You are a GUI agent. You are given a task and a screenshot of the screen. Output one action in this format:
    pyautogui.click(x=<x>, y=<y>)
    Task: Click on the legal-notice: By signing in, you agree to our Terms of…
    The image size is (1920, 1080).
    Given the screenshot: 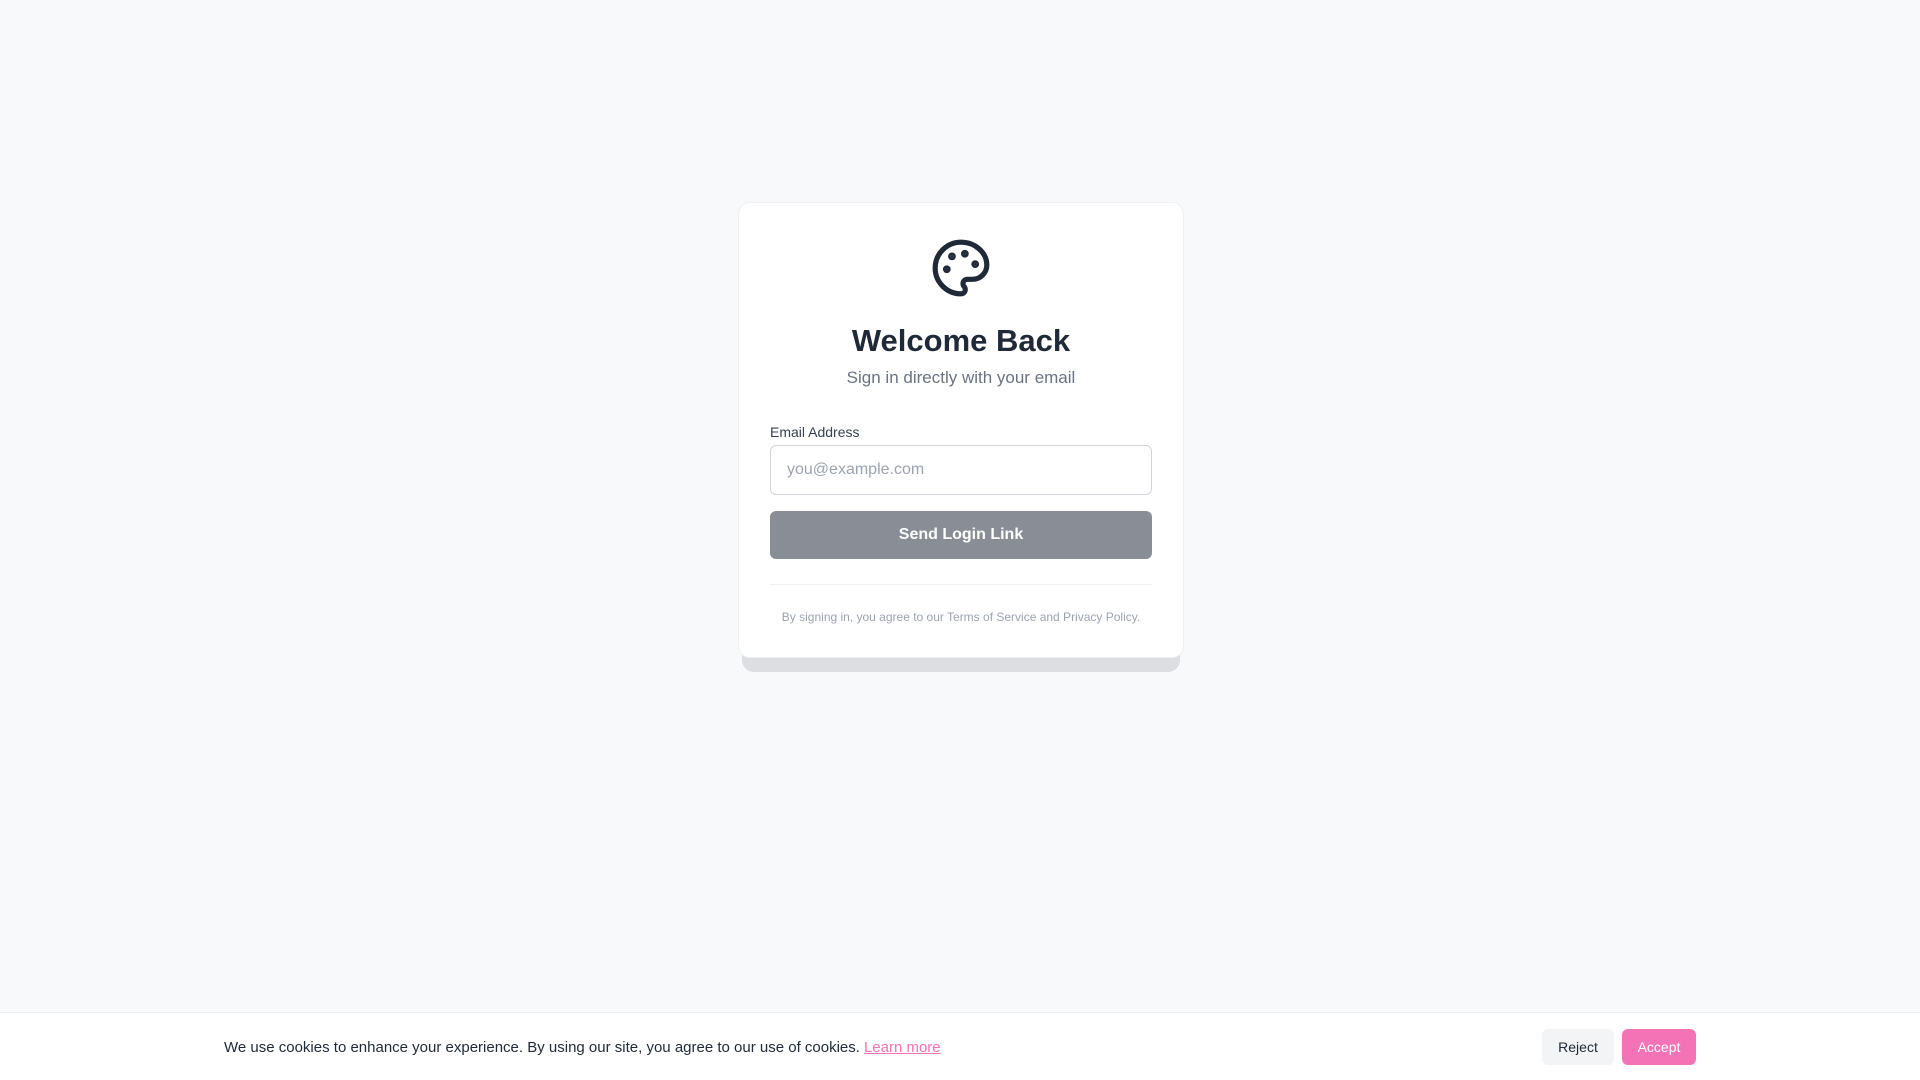 What is the action you would take?
    pyautogui.click(x=961, y=617)
    